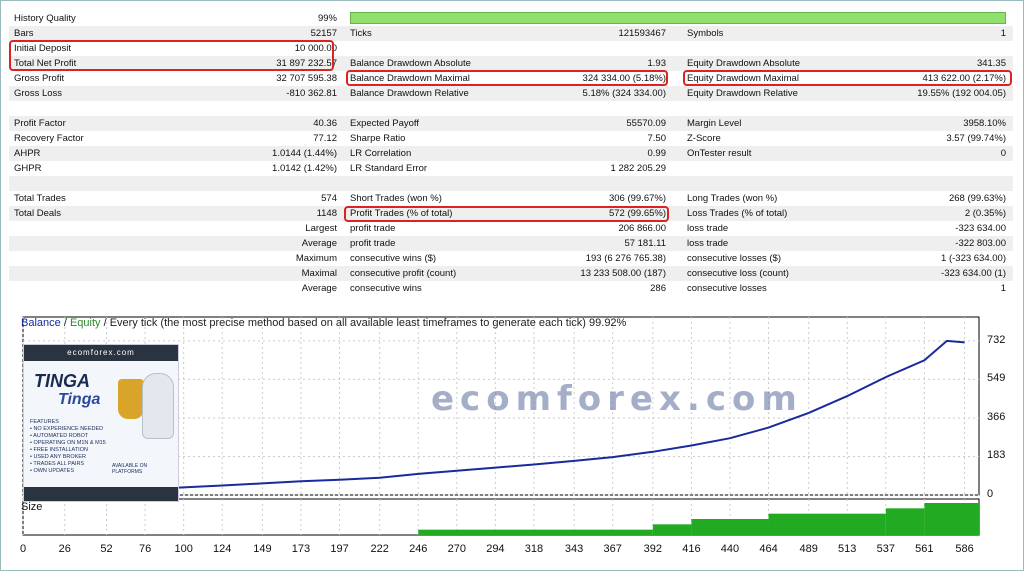  Describe the element at coordinates (507, 78) in the screenshot. I see `highlight-balance-drawdown` at that location.